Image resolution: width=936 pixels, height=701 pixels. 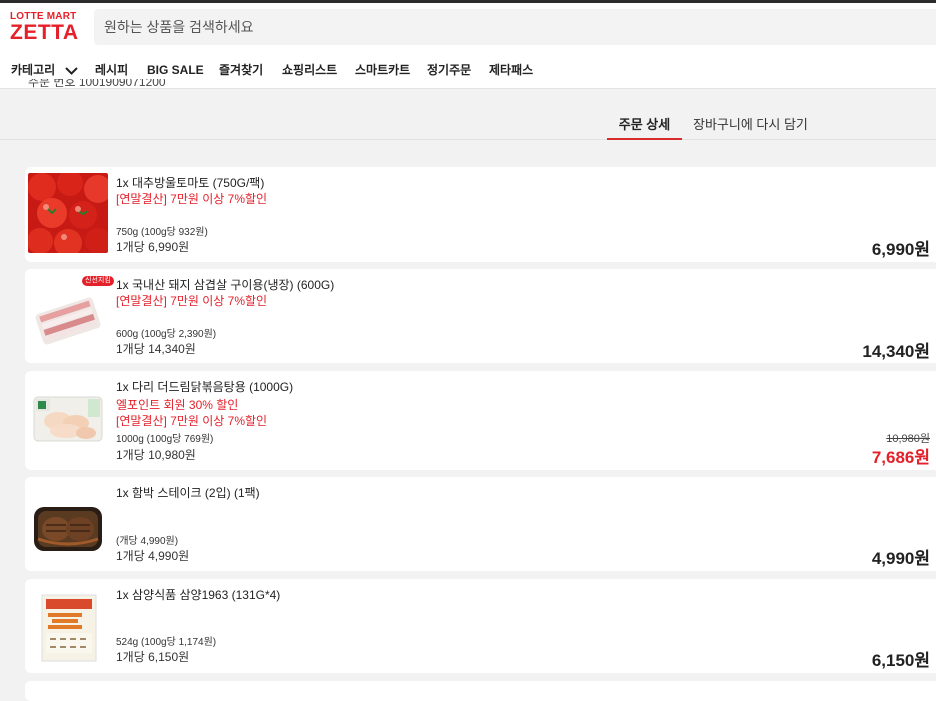 I want to click on item-price: 4,990원, so click(x=900, y=558).